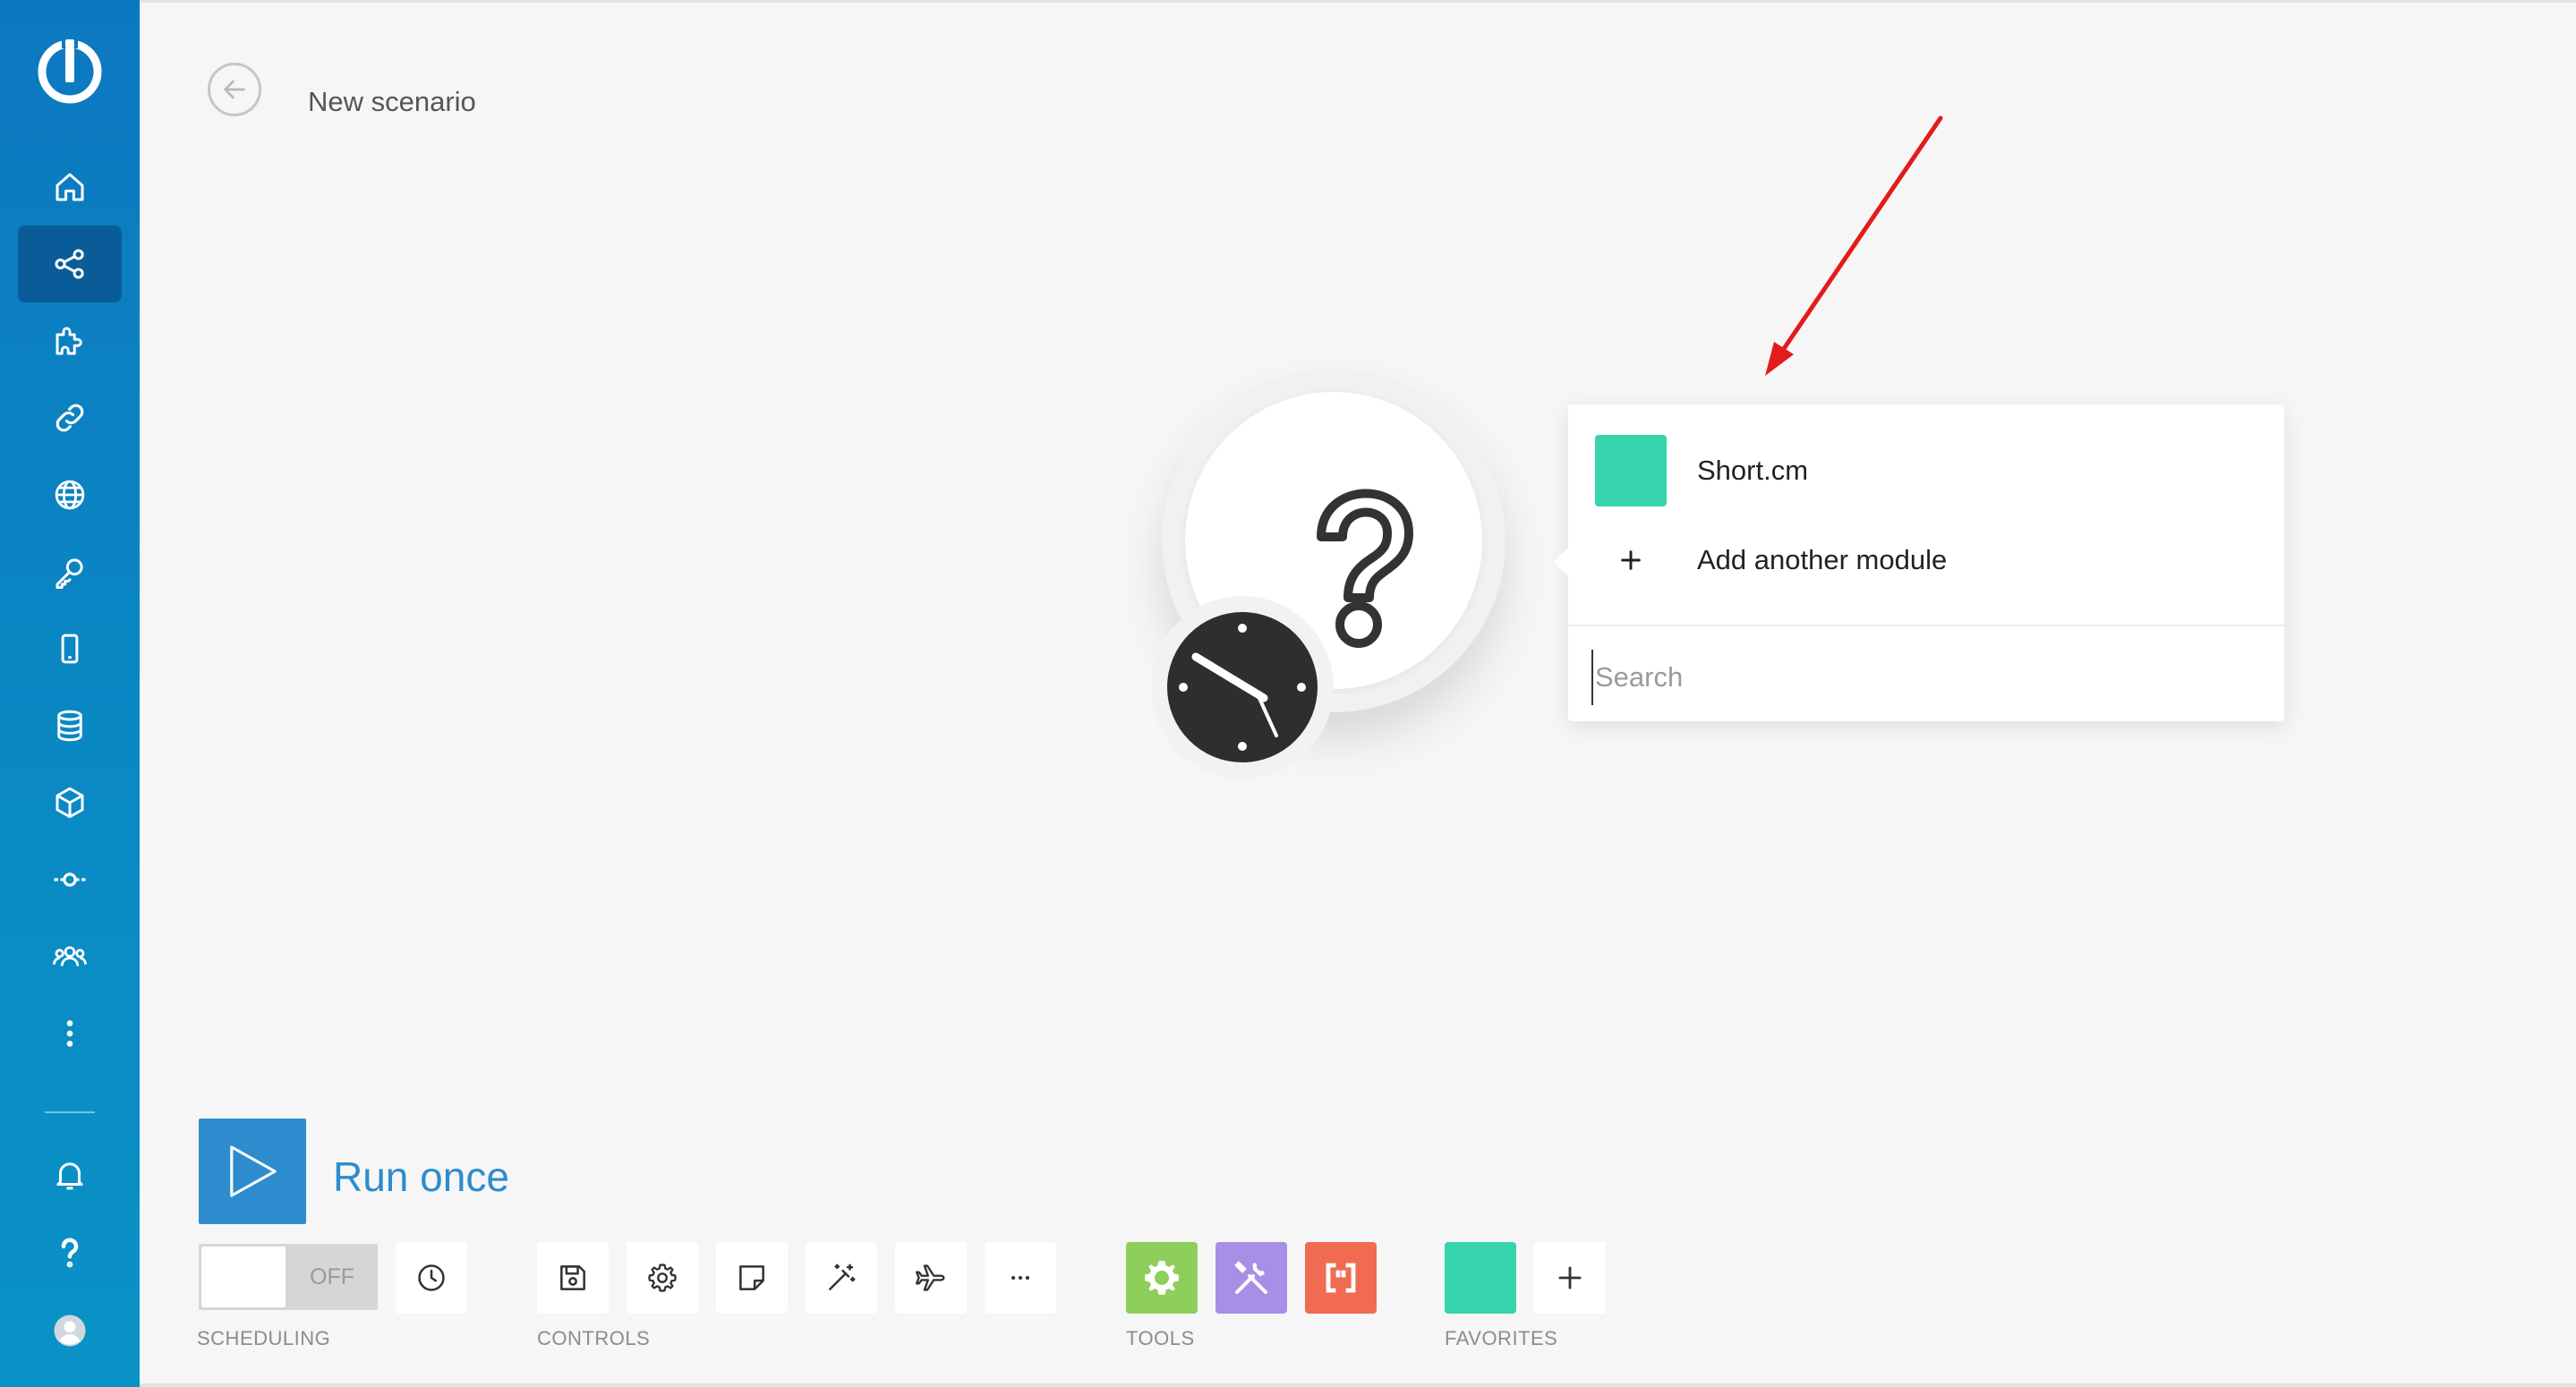 The height and width of the screenshot is (1387, 2576). I want to click on run-once-label: Run once, so click(421, 1177).